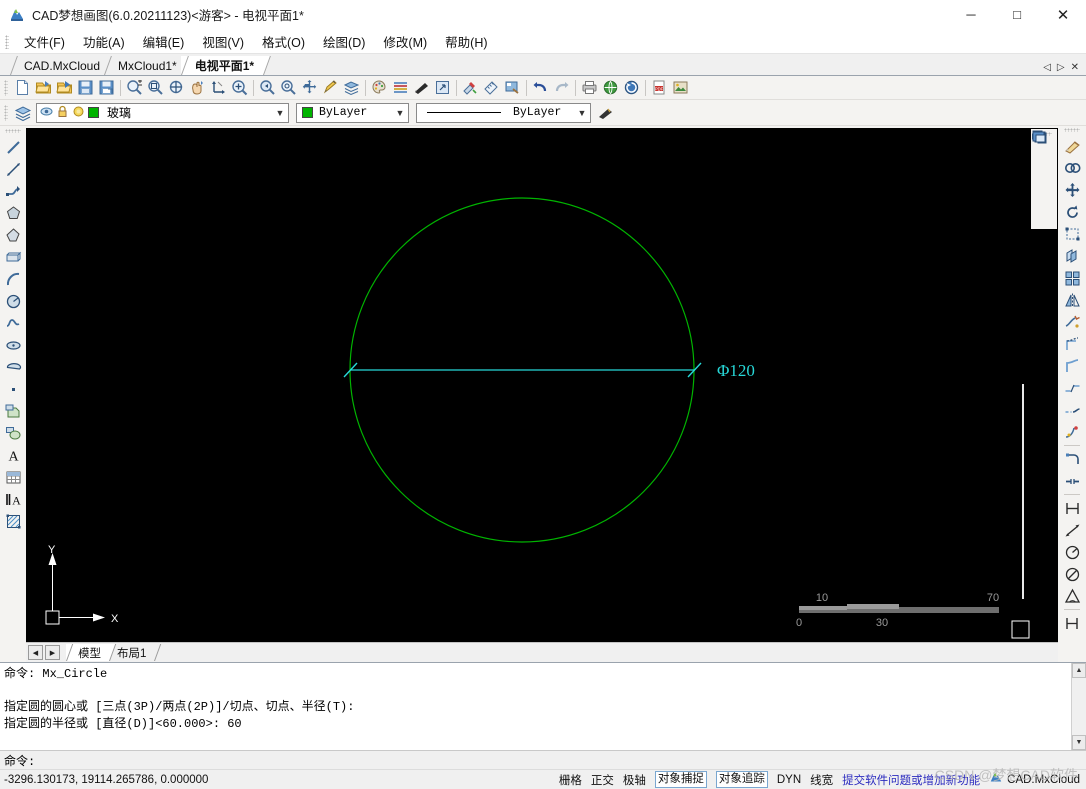 This screenshot has height=789, width=1086. I want to click on menu-format: 格式(O), so click(283, 41).